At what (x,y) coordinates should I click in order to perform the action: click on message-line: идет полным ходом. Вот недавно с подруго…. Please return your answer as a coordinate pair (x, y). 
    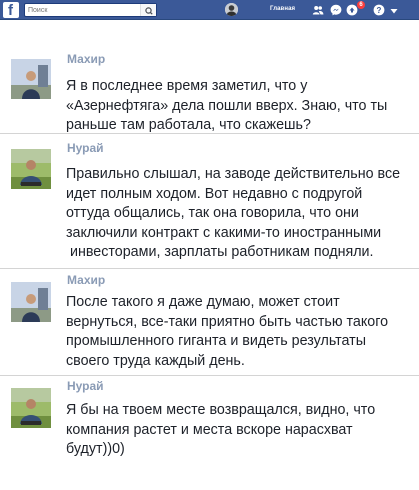
    Looking at the image, I should click on (214, 193).